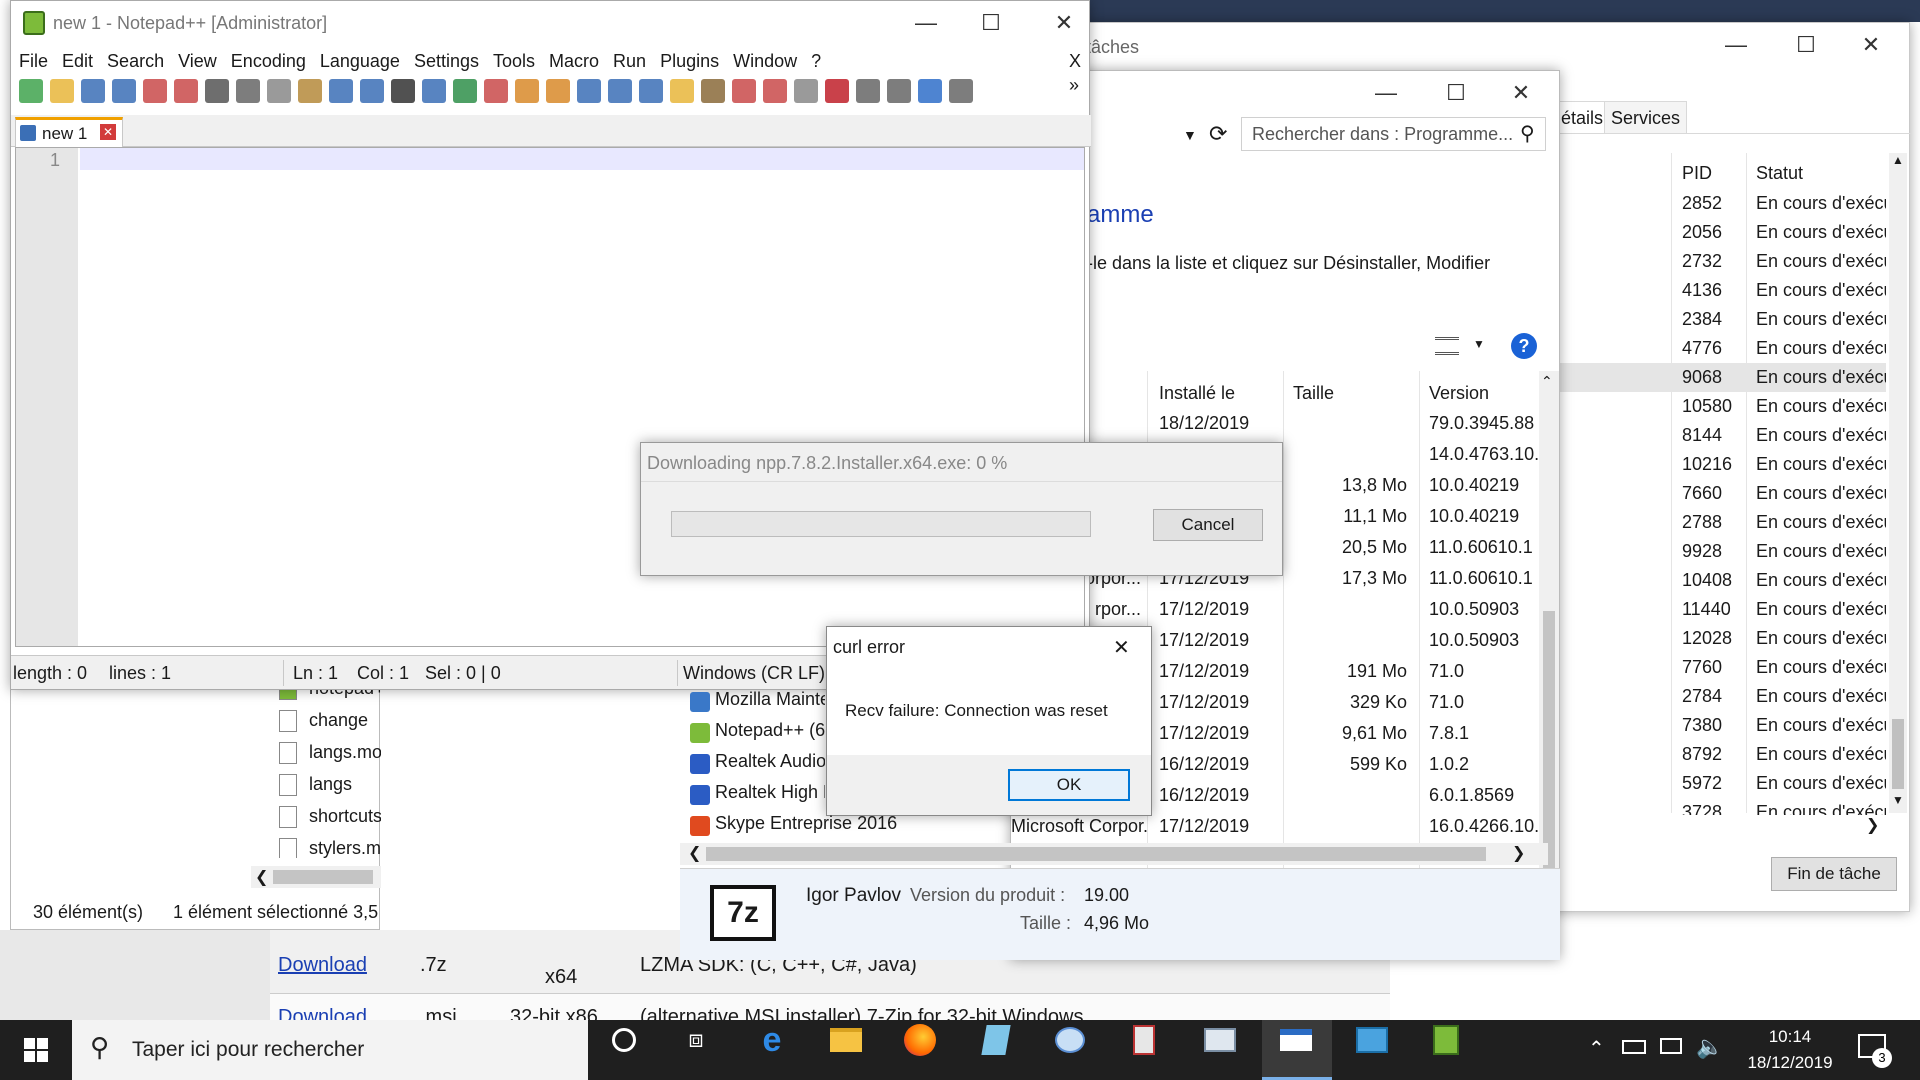 This screenshot has height=1080, width=1920. I want to click on scroll-up-icon: ⌃, so click(1547, 381).